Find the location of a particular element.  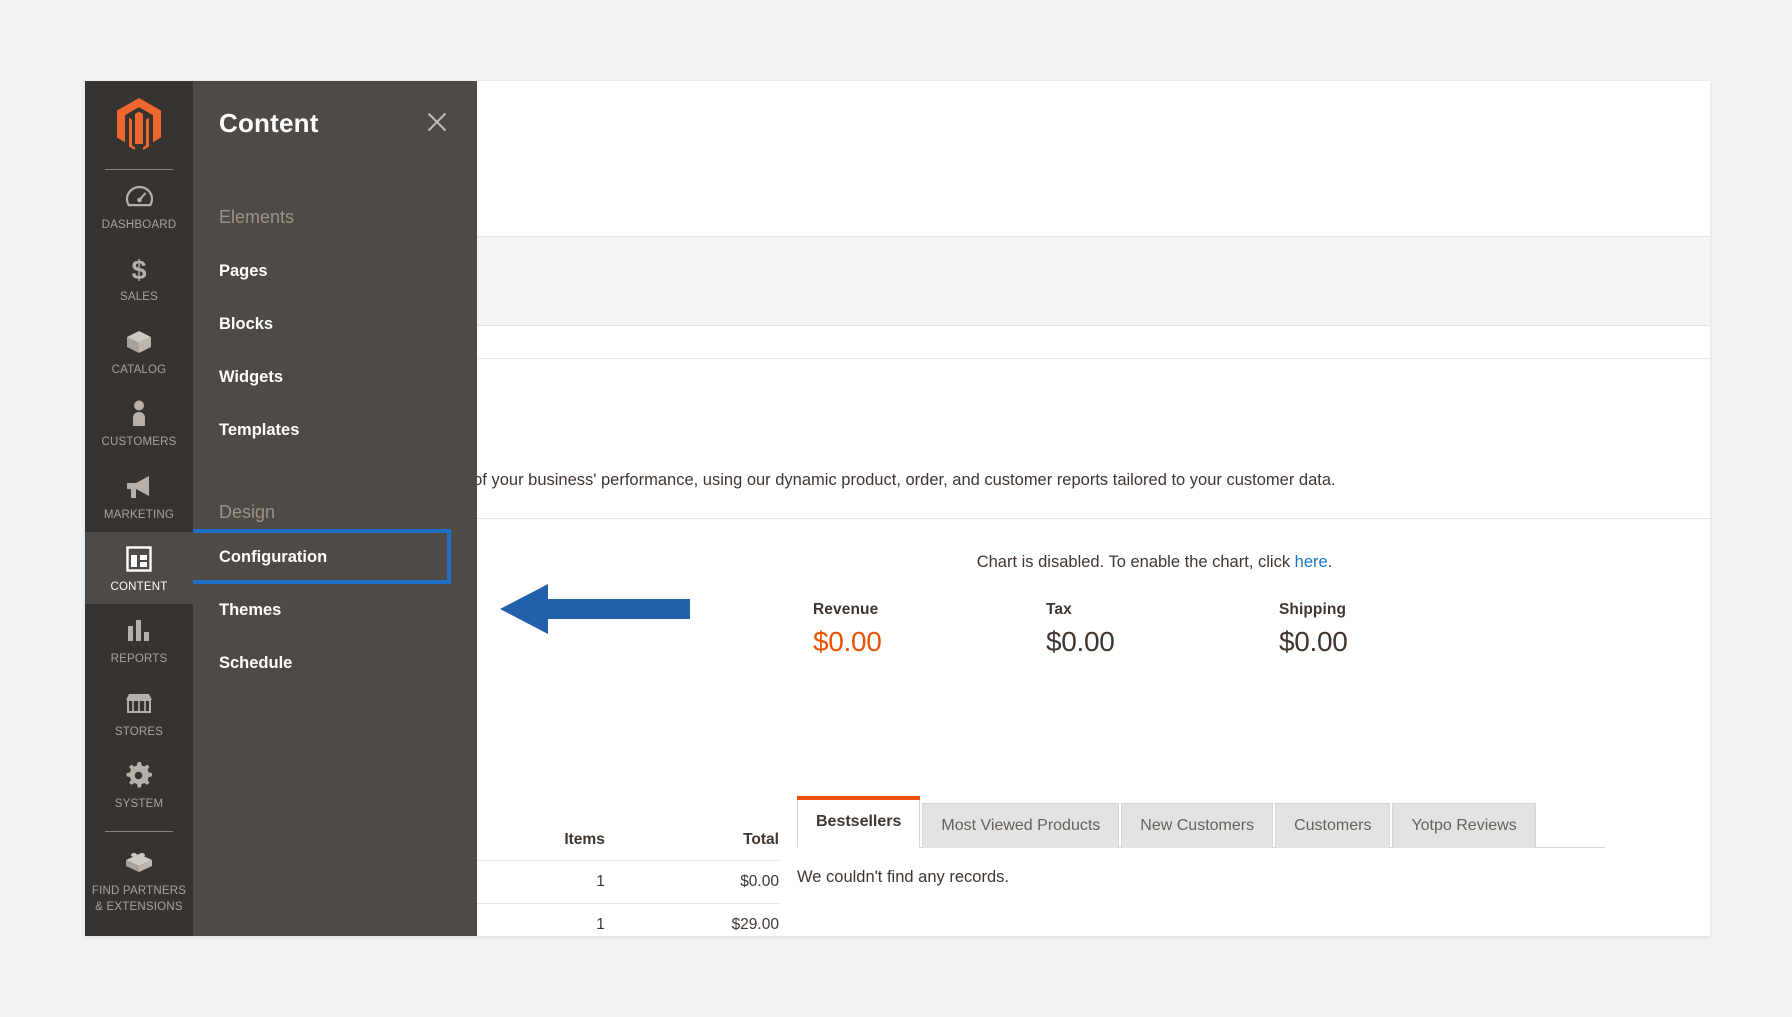

menu-group-elements-title: Elements is located at coordinates (257, 217).